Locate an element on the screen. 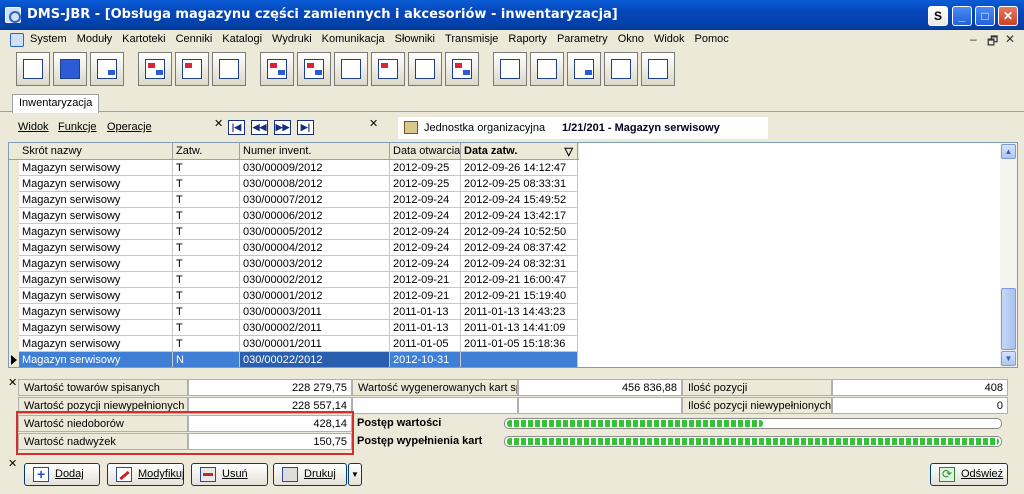  cell-numer-invent: 030/00004/2012 is located at coordinates (315, 248).